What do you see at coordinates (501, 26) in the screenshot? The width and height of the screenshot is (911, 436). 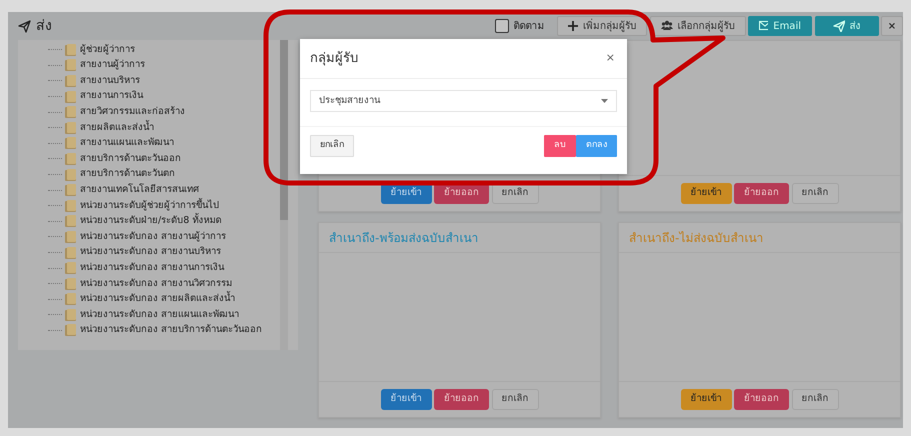 I see `follow-checkbox` at bounding box center [501, 26].